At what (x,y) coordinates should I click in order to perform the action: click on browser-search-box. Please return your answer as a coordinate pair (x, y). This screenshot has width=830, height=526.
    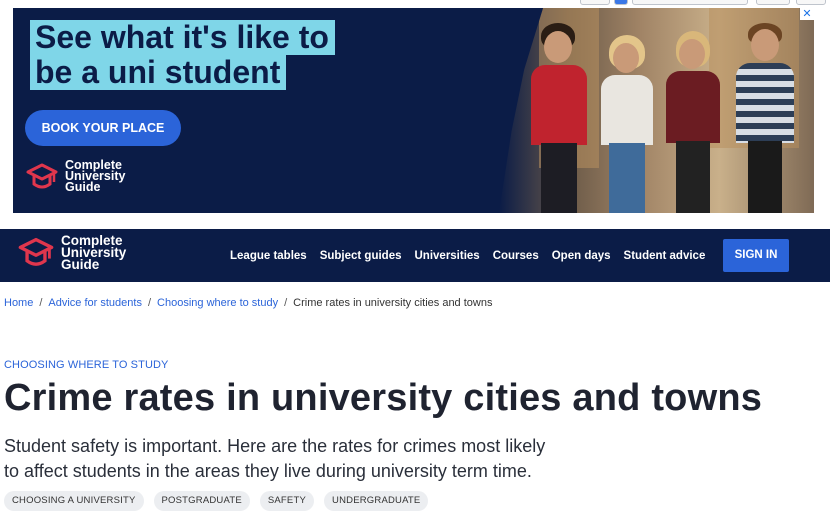
    Looking at the image, I should click on (690, 2).